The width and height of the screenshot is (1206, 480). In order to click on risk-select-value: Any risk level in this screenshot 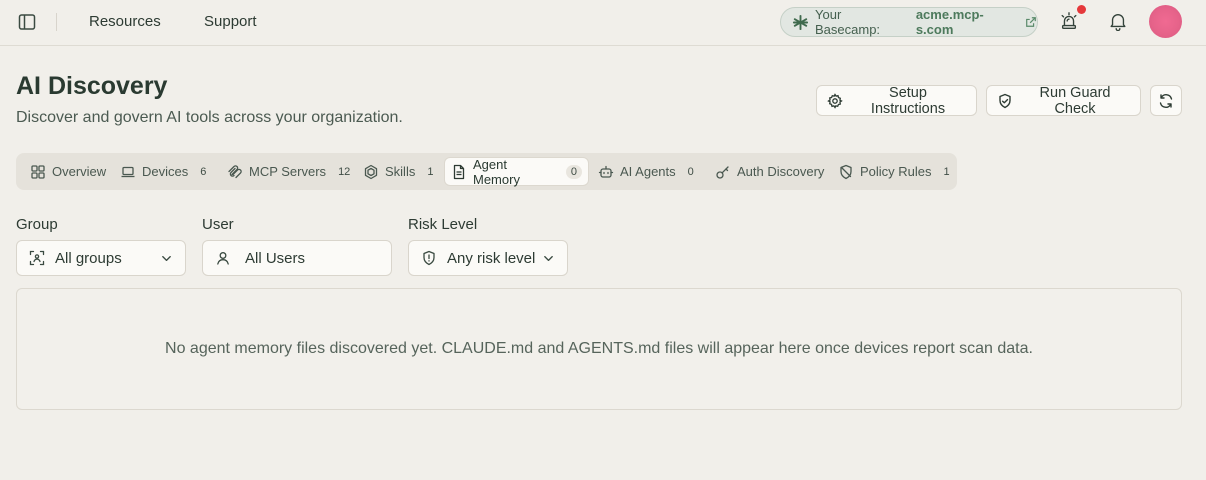, I will do `click(491, 258)`.